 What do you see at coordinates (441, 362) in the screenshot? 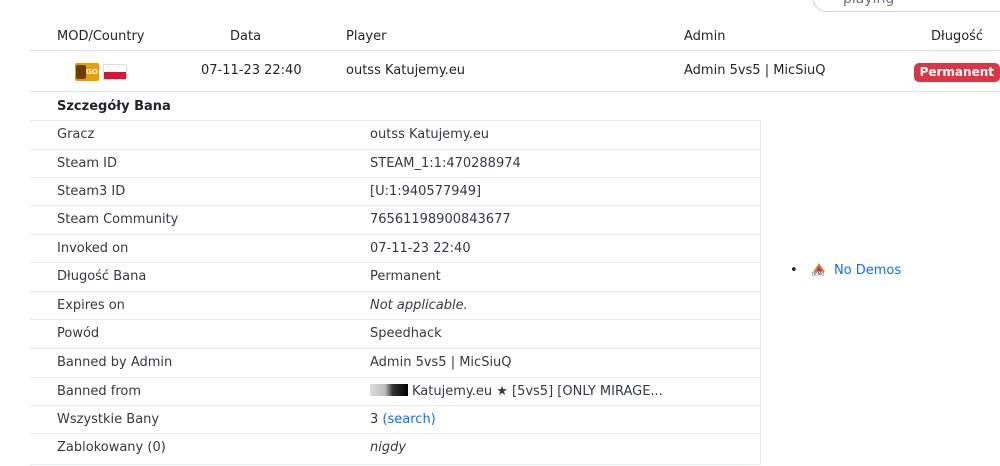
I see `detail-value: Admin 5vs5 | MicSiuQ` at bounding box center [441, 362].